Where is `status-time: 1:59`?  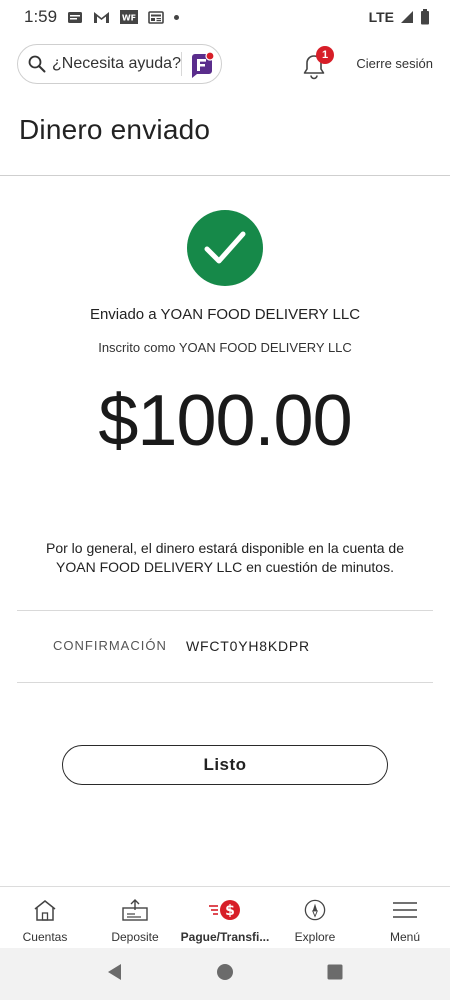 status-time: 1:59 is located at coordinates (41, 16).